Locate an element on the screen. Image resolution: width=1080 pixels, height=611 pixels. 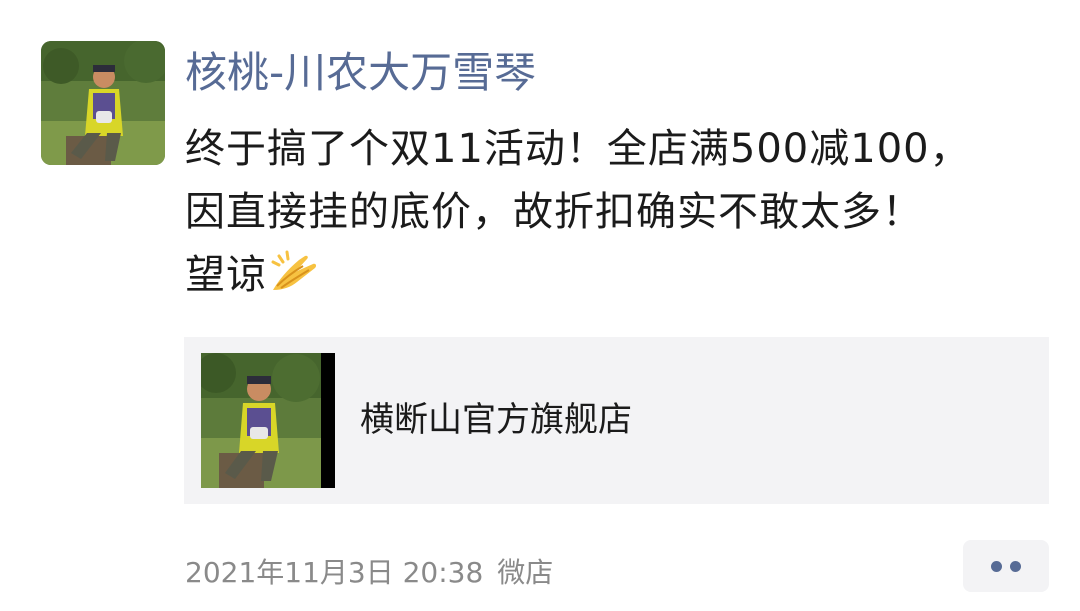
avatar is located at coordinates (103, 103).